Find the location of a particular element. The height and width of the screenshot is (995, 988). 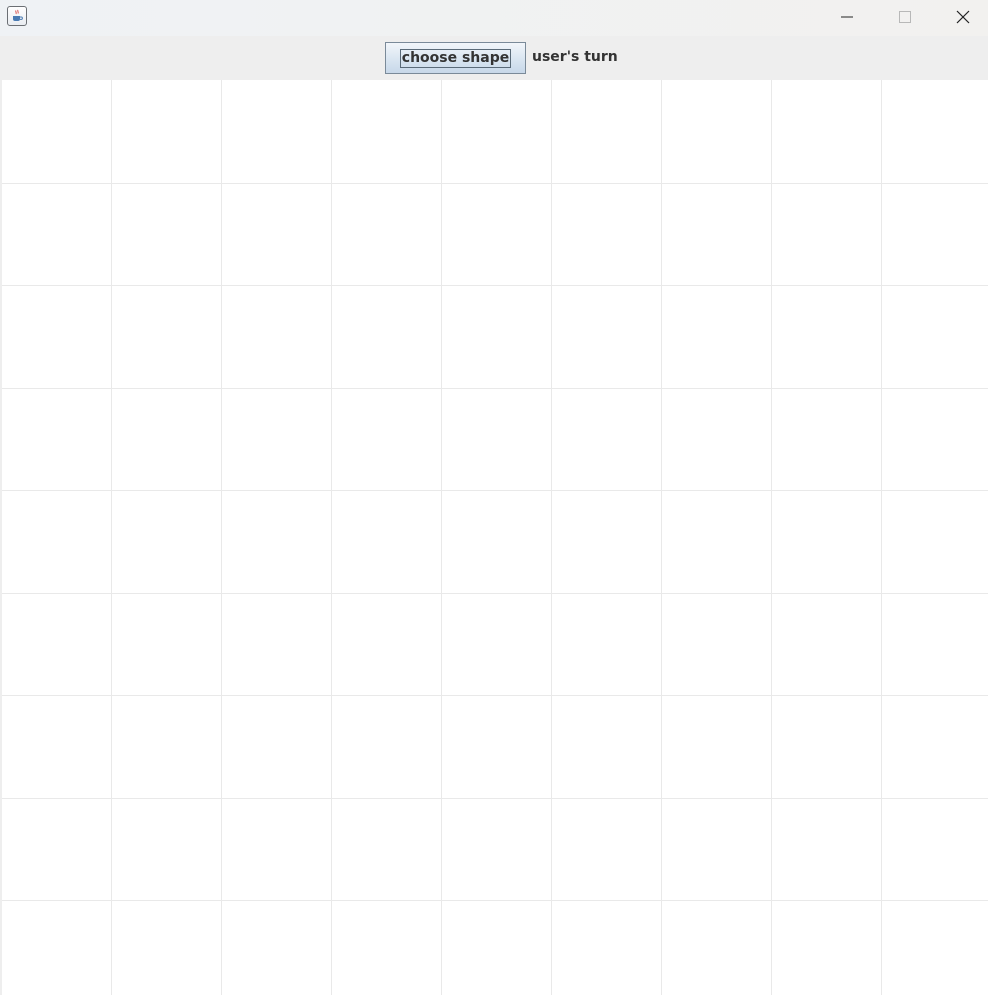

minimize-button is located at coordinates (847, 17).